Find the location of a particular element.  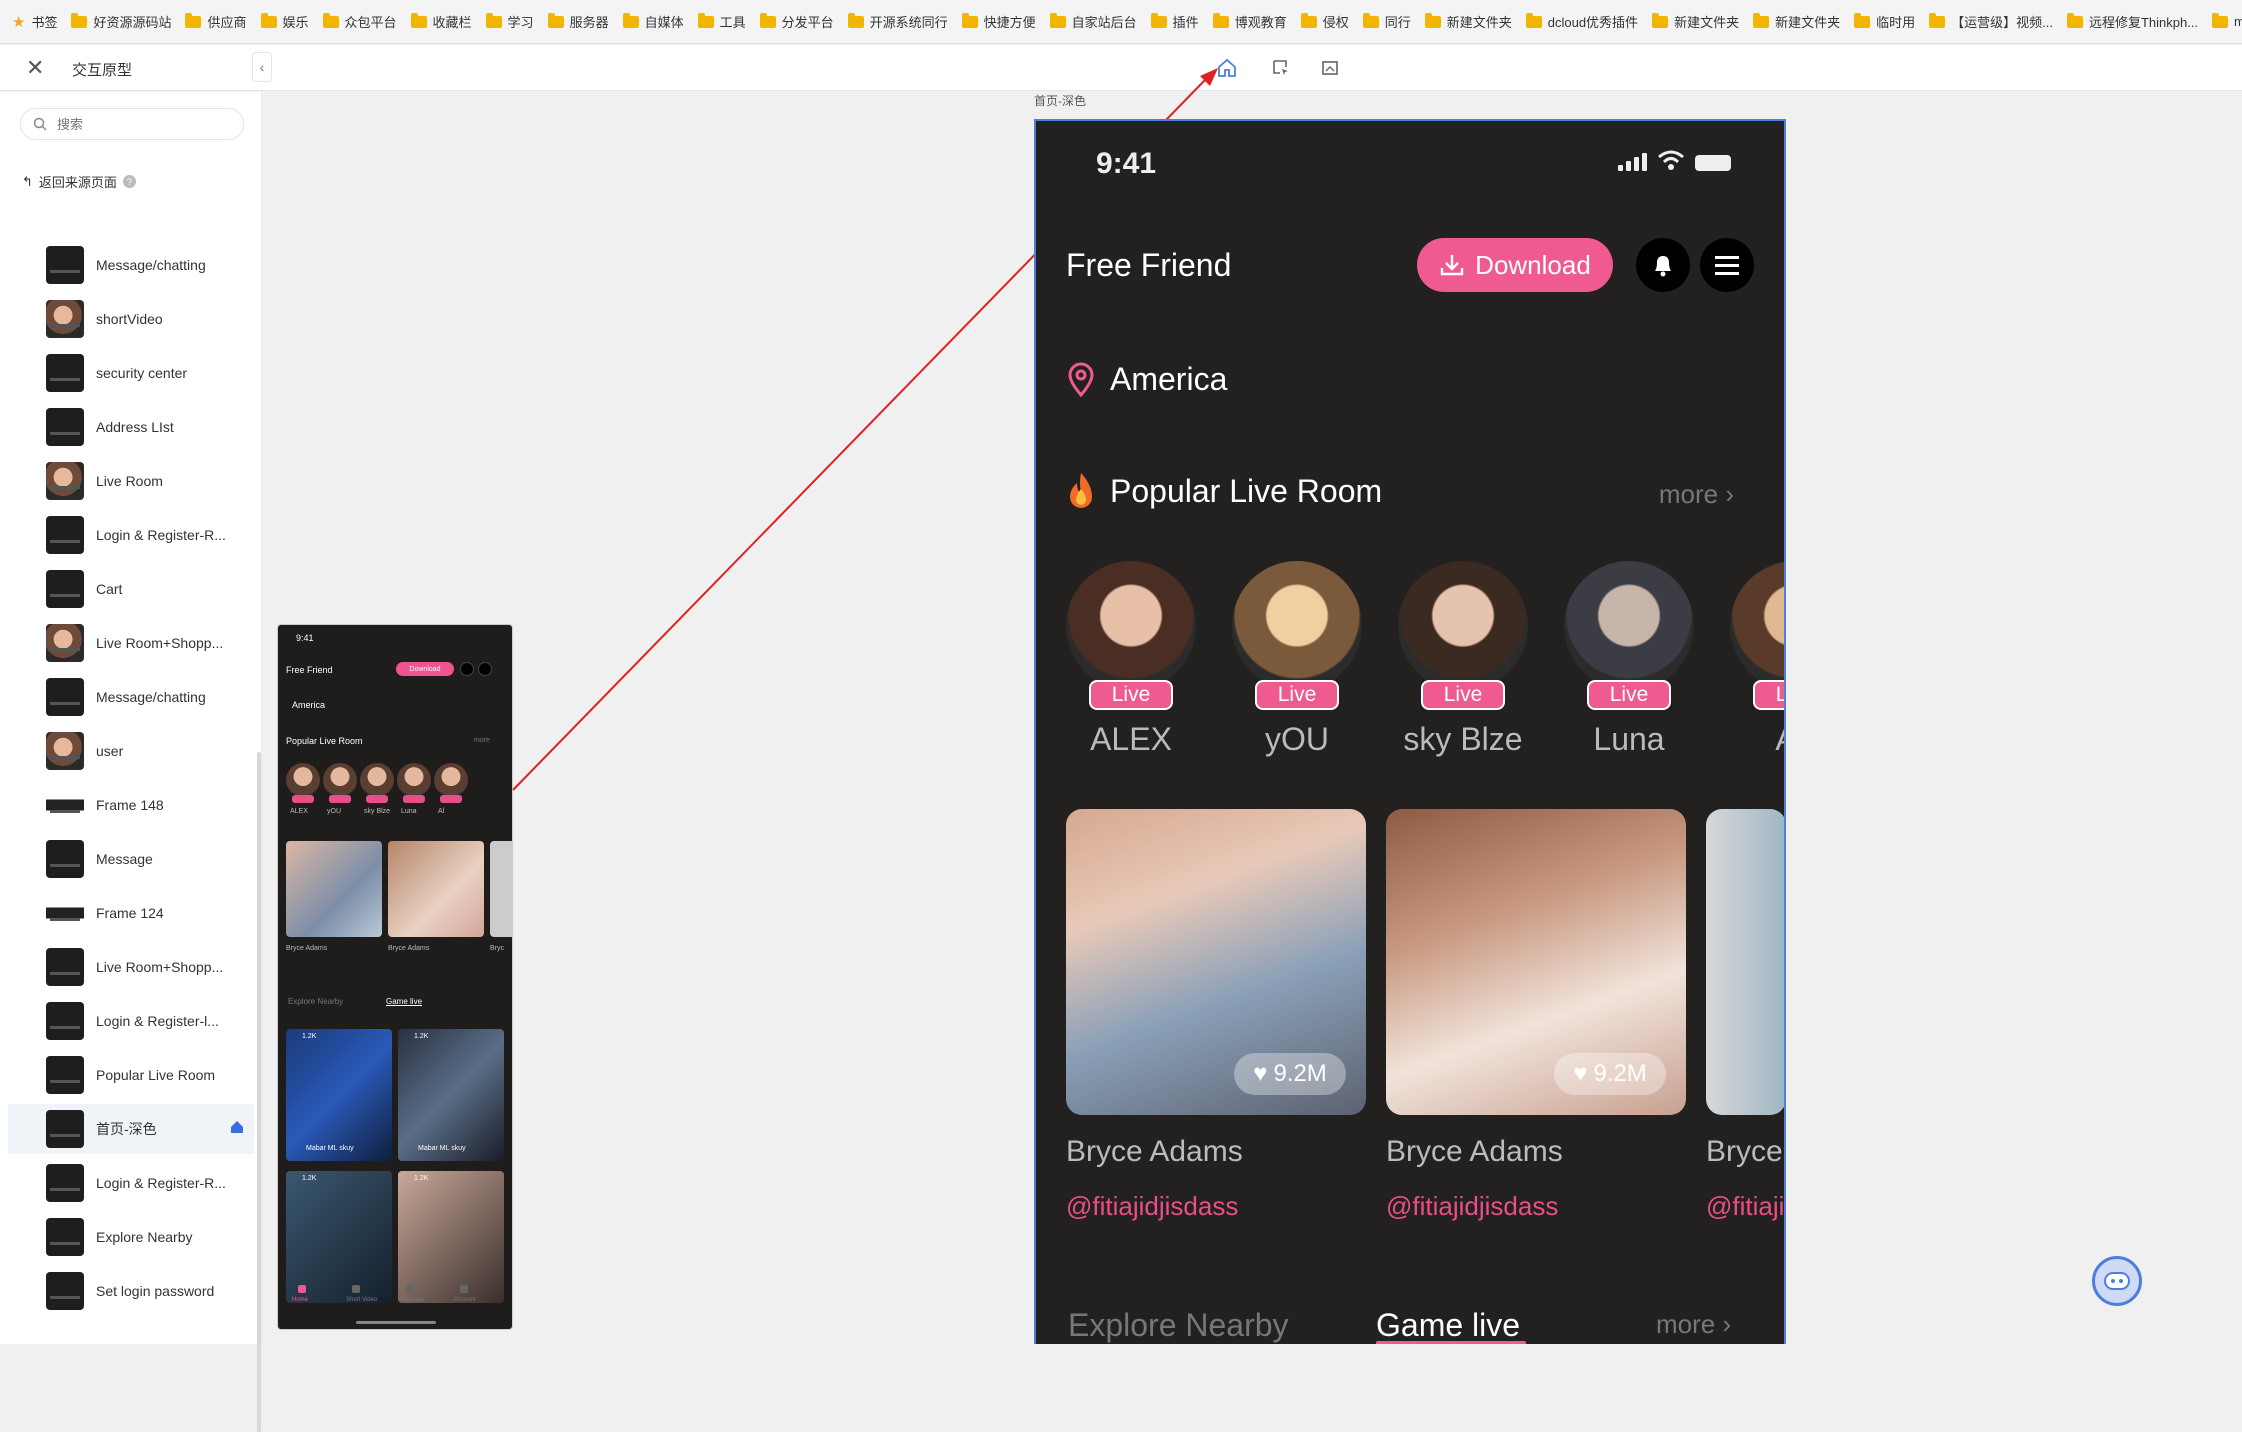

more-link-2: more › is located at coordinates (1693, 1324).